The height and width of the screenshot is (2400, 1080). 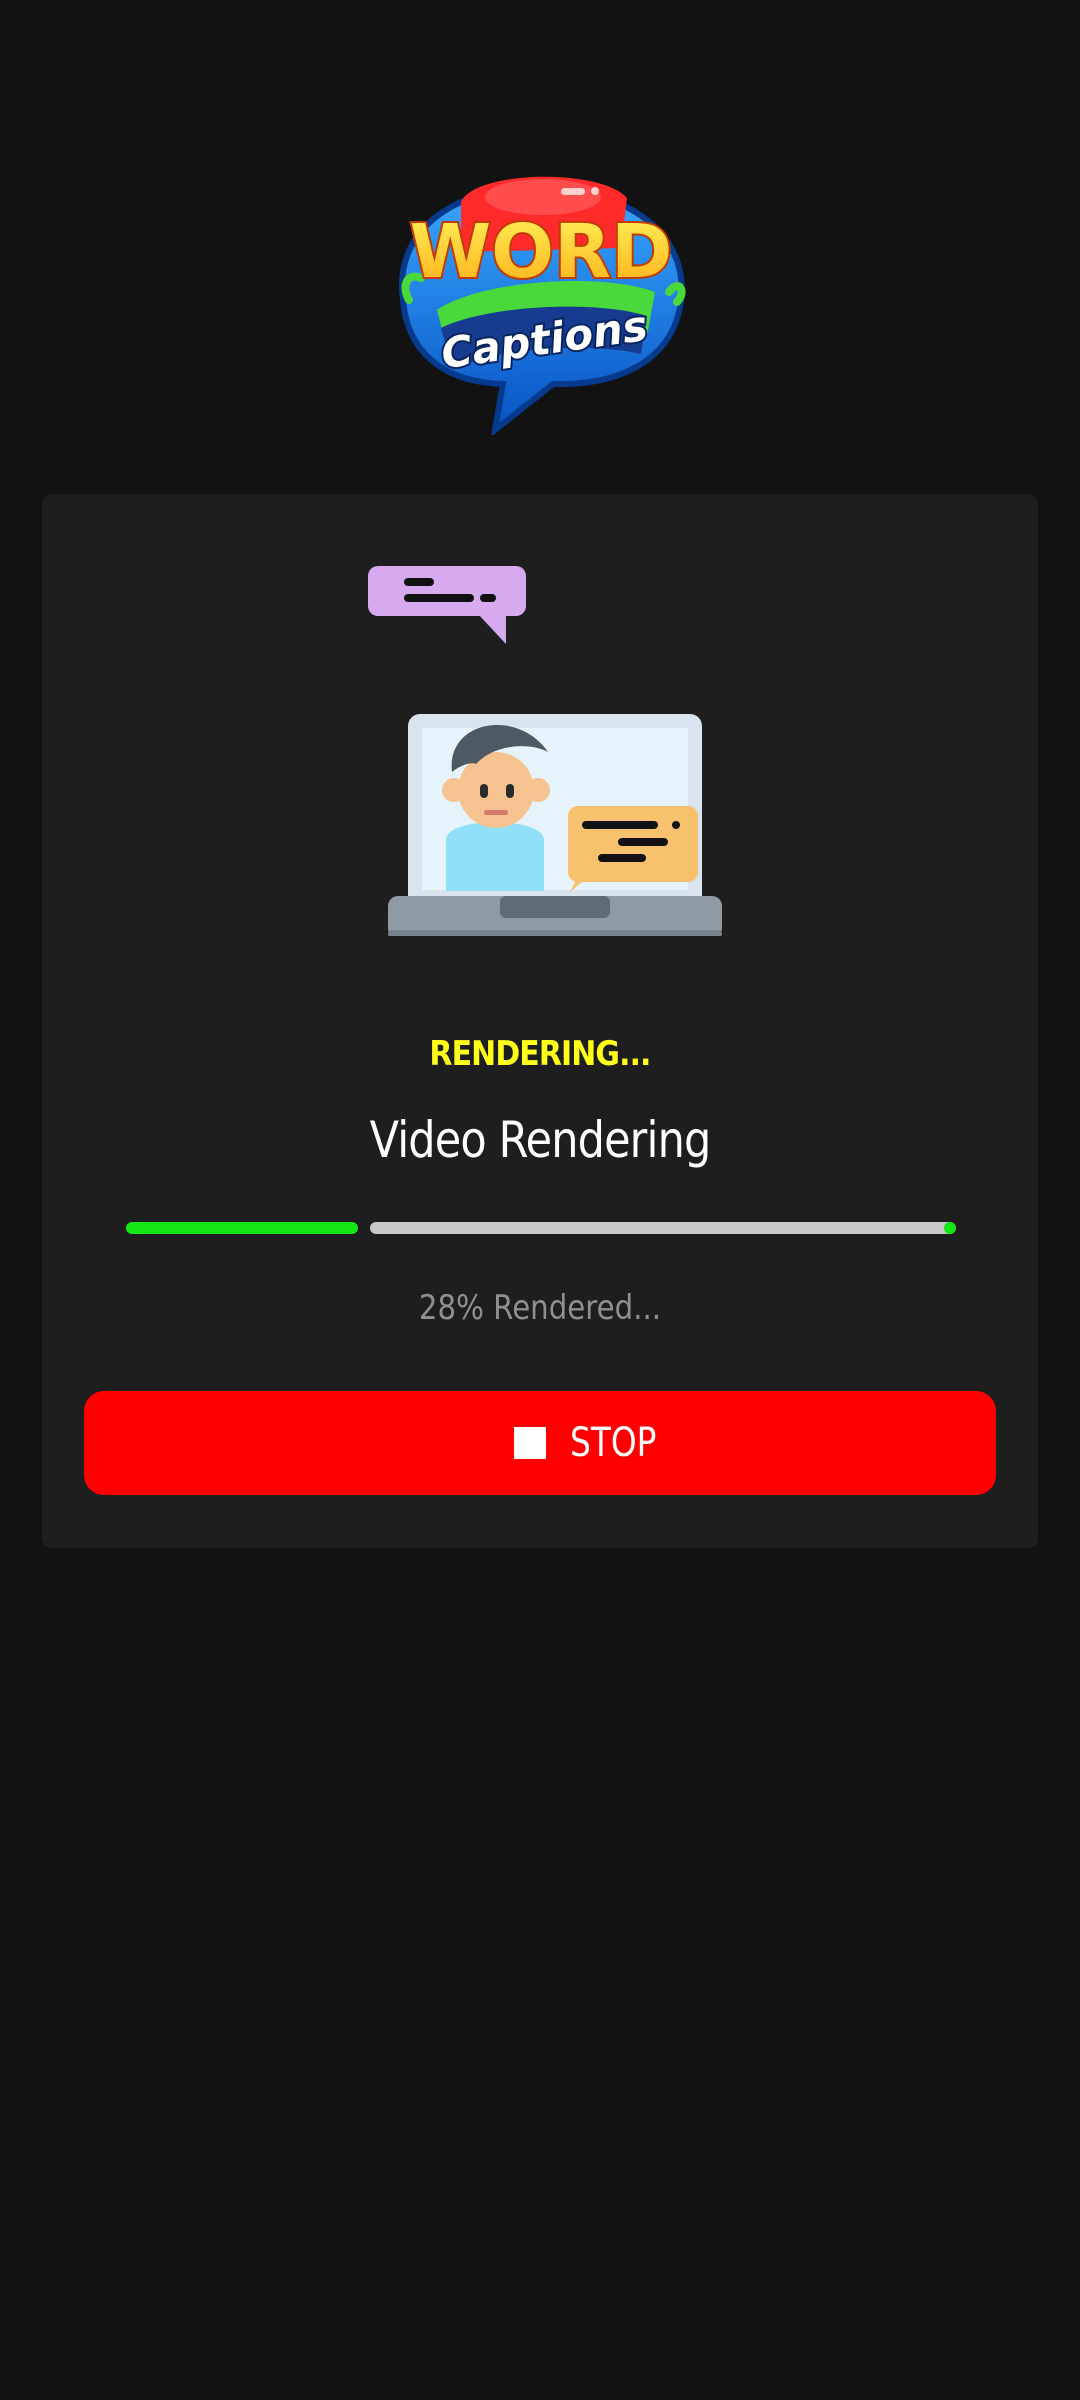 I want to click on stop-button-label: STOP, so click(x=613, y=1443).